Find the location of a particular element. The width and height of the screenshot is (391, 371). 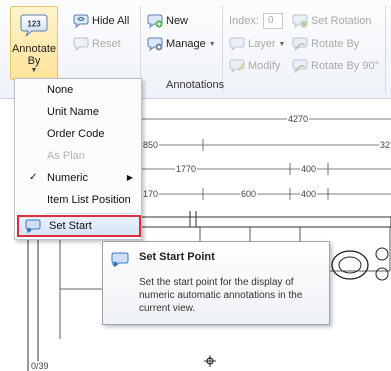

set-start-bubble-icon is located at coordinates (33, 226).